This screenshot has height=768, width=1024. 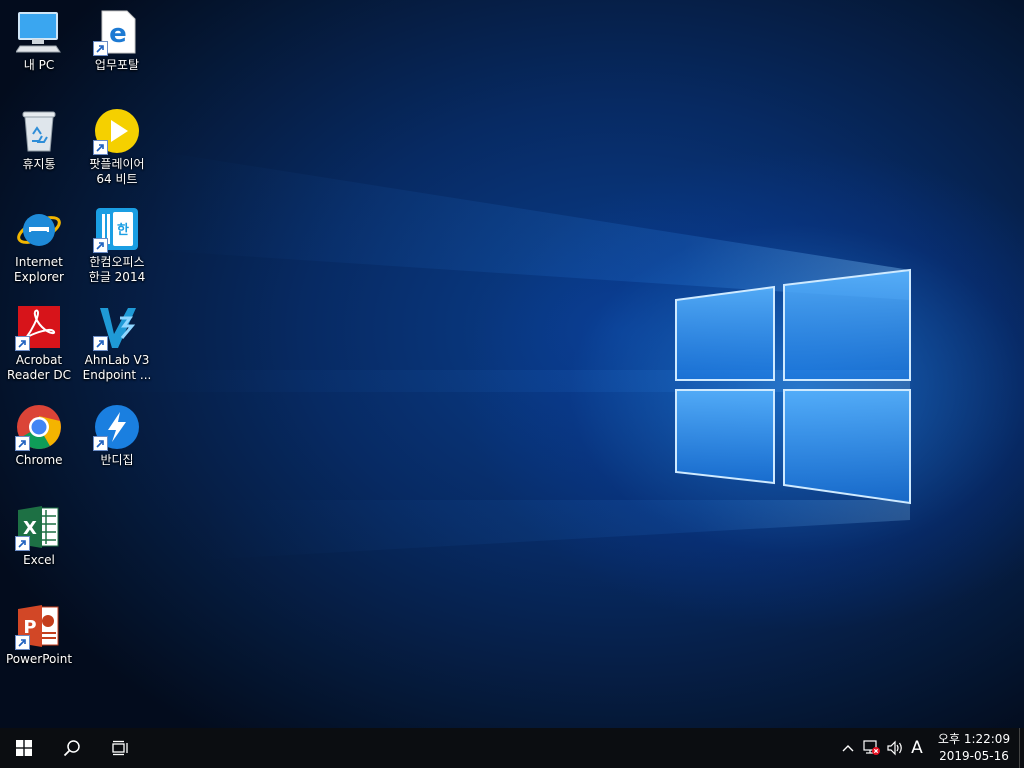 What do you see at coordinates (117, 131) in the screenshot?
I see `potplayer-icon` at bounding box center [117, 131].